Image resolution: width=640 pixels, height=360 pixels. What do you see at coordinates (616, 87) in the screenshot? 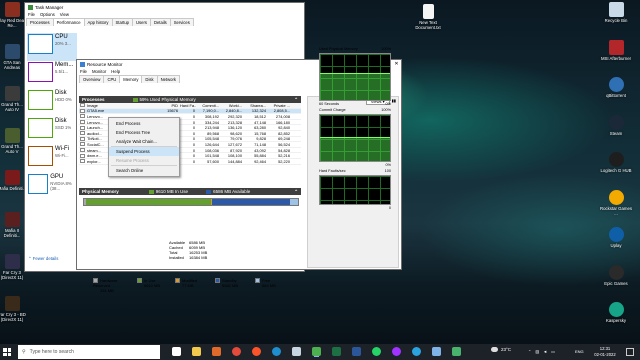
I see `desktop-icon: qBittorrent` at bounding box center [616, 87].